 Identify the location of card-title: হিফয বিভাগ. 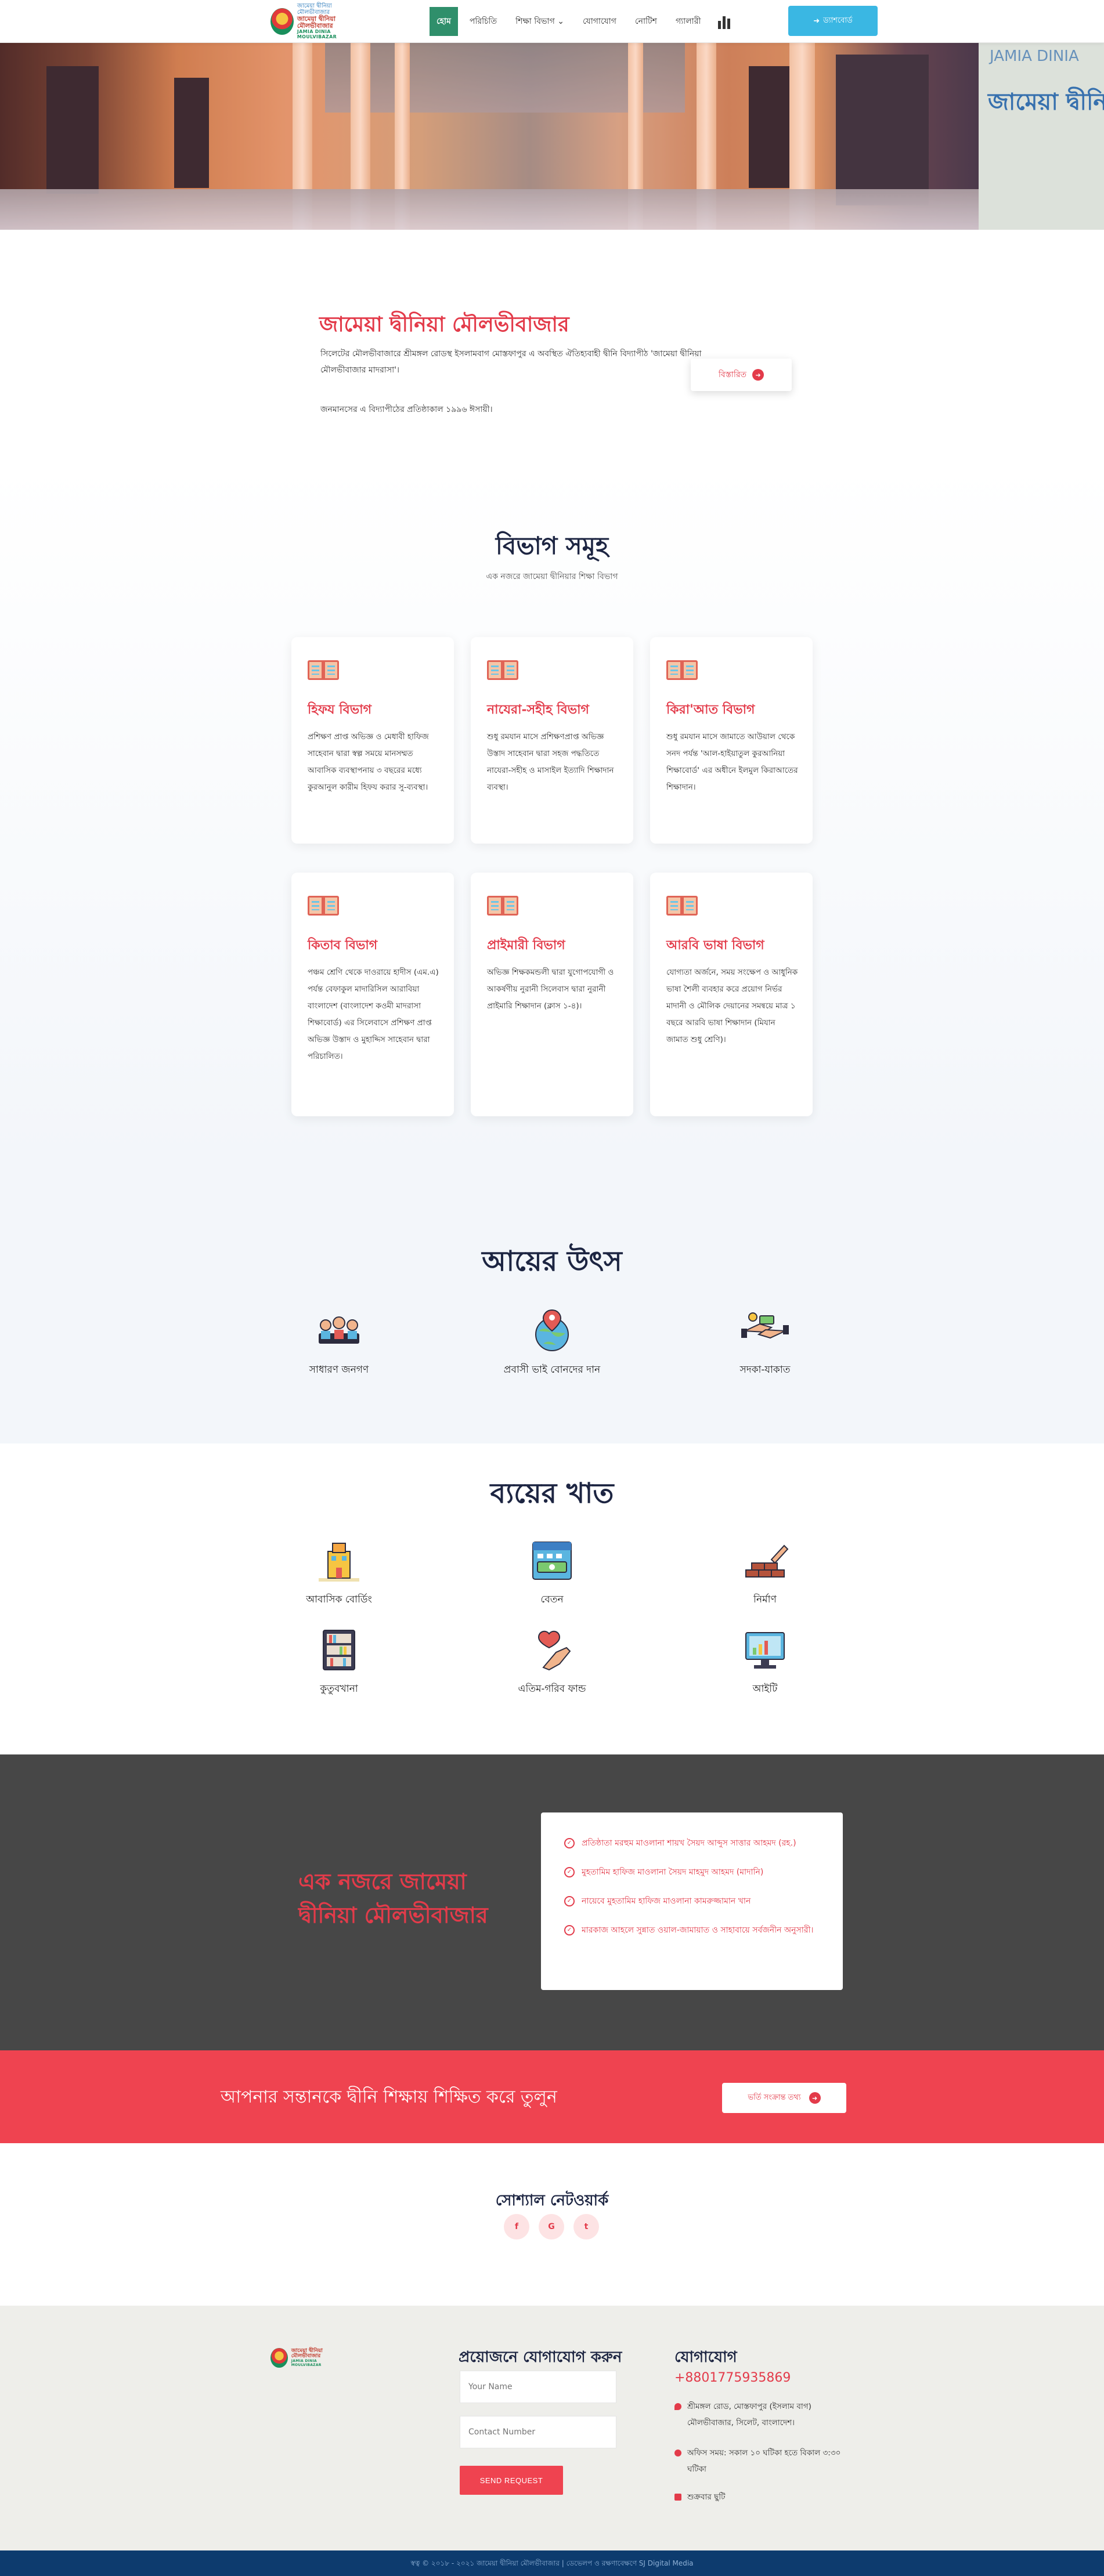
(340, 709).